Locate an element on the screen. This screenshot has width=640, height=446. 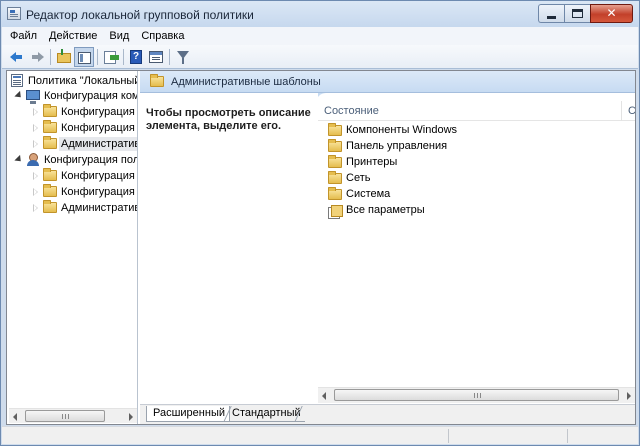
grip-icon is located at coordinates (65, 416).